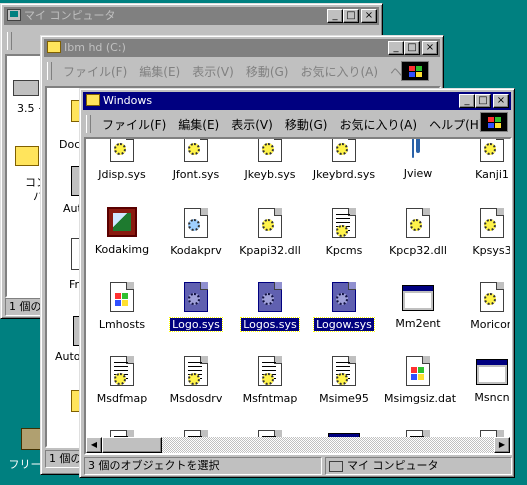  Describe the element at coordinates (70, 15) in the screenshot. I see `window-title: マイ コンピュータ` at that location.